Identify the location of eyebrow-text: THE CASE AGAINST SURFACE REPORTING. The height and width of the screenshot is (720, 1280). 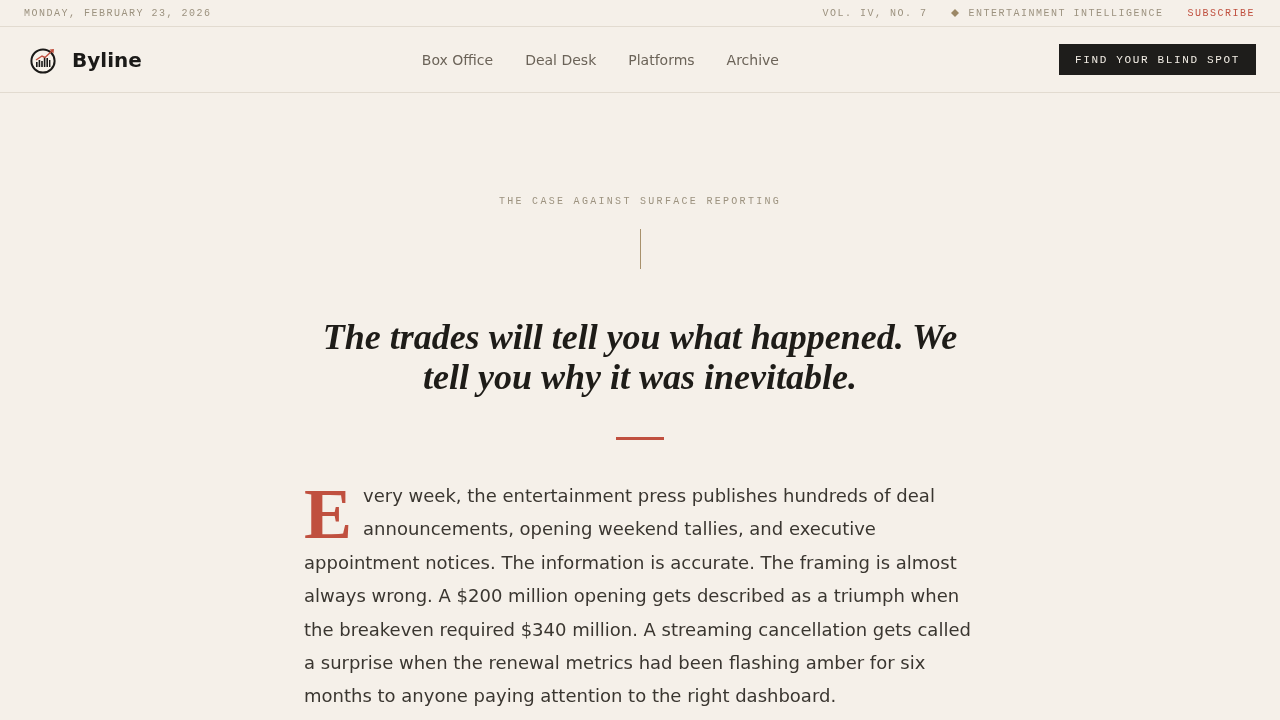
(640, 202).